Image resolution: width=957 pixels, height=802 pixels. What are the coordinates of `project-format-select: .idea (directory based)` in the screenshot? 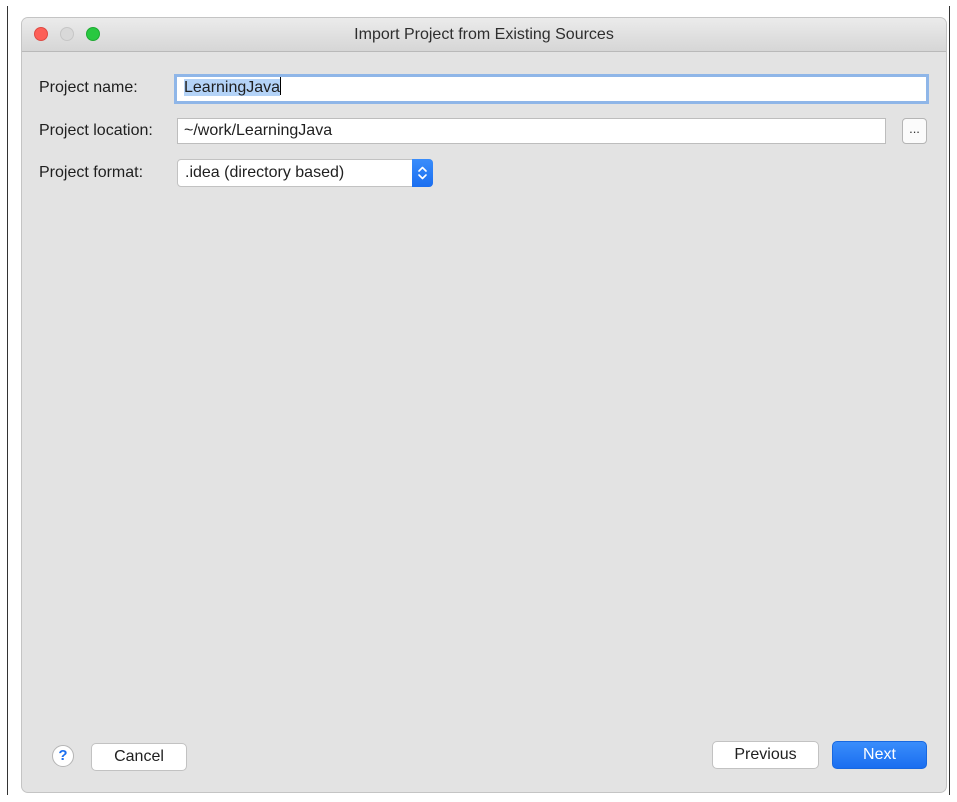 It's located at (305, 173).